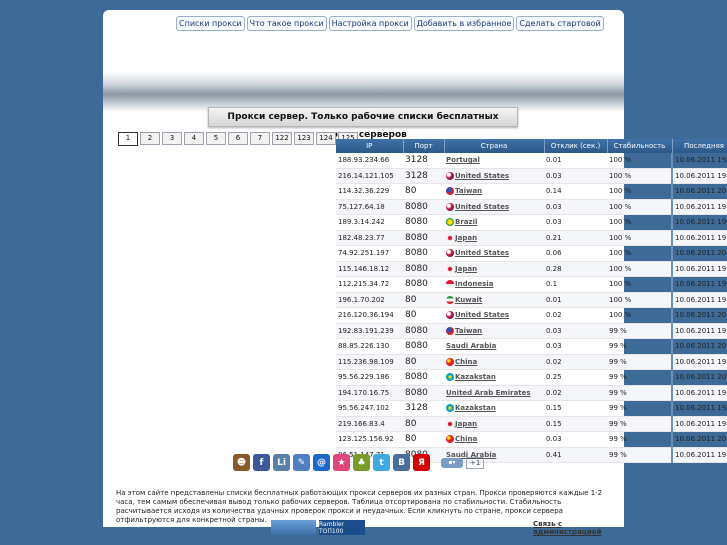 This screenshot has width=727, height=545. What do you see at coordinates (282, 138) in the screenshot?
I see `page-link-122: 122` at bounding box center [282, 138].